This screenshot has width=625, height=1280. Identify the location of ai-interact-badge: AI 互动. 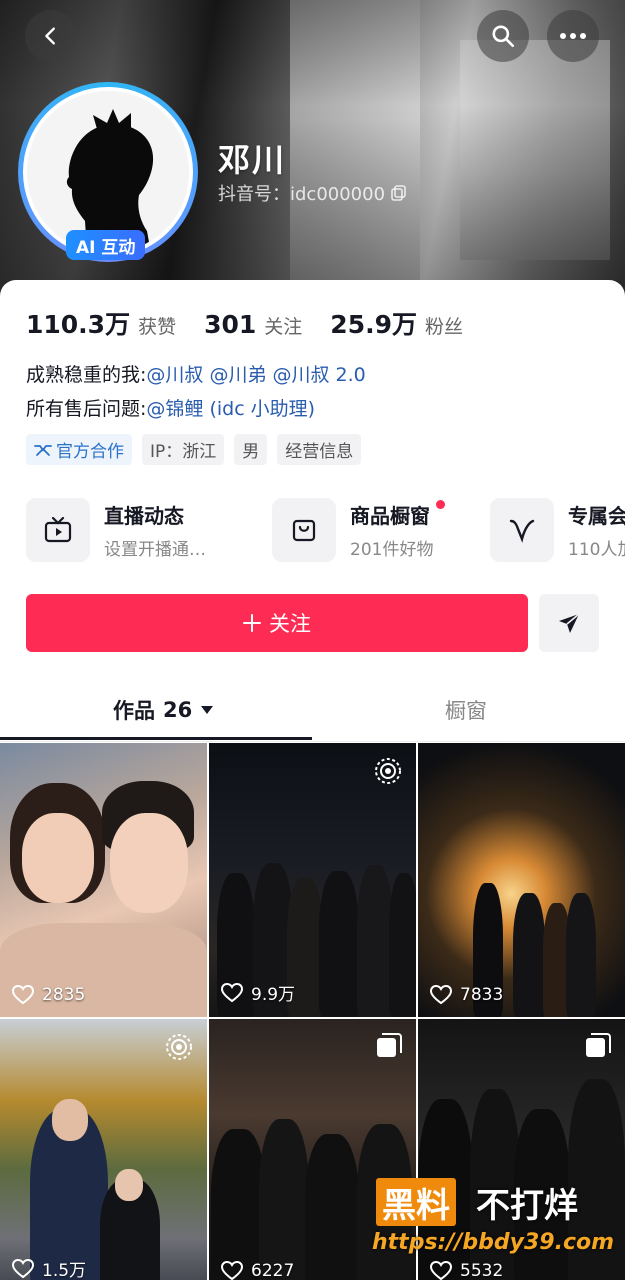
(106, 245).